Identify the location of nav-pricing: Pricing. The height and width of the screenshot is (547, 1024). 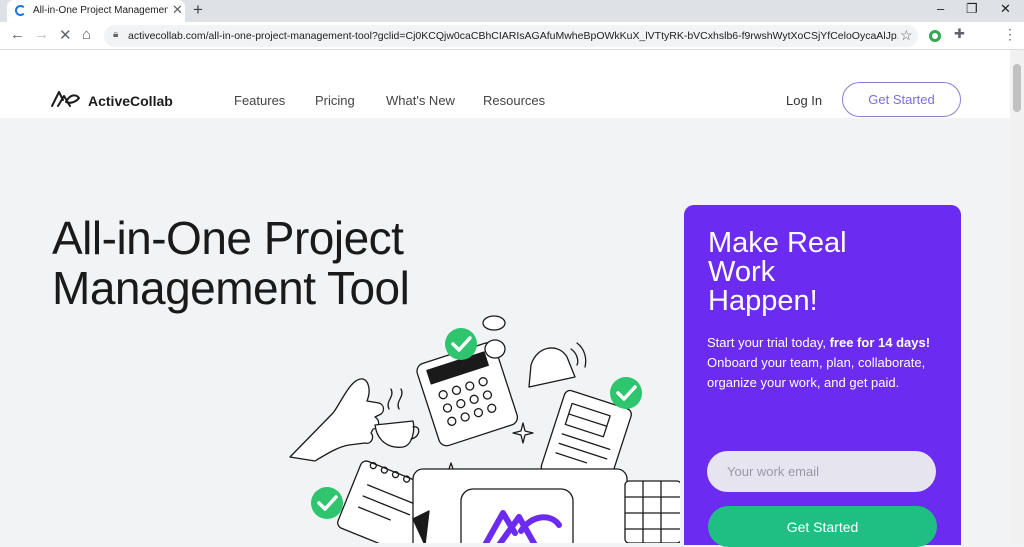
(335, 100).